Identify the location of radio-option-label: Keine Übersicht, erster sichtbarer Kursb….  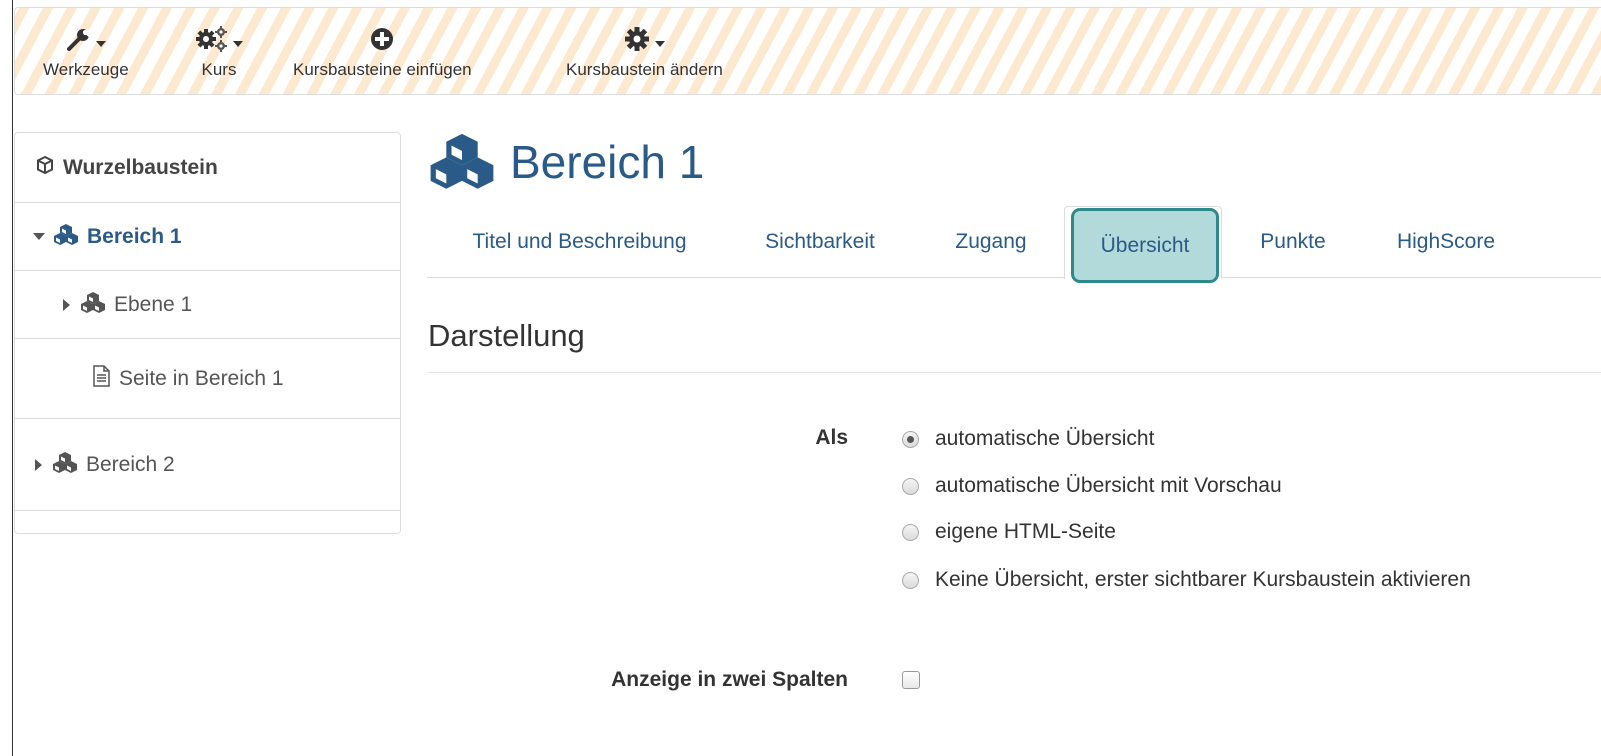
(1203, 579).